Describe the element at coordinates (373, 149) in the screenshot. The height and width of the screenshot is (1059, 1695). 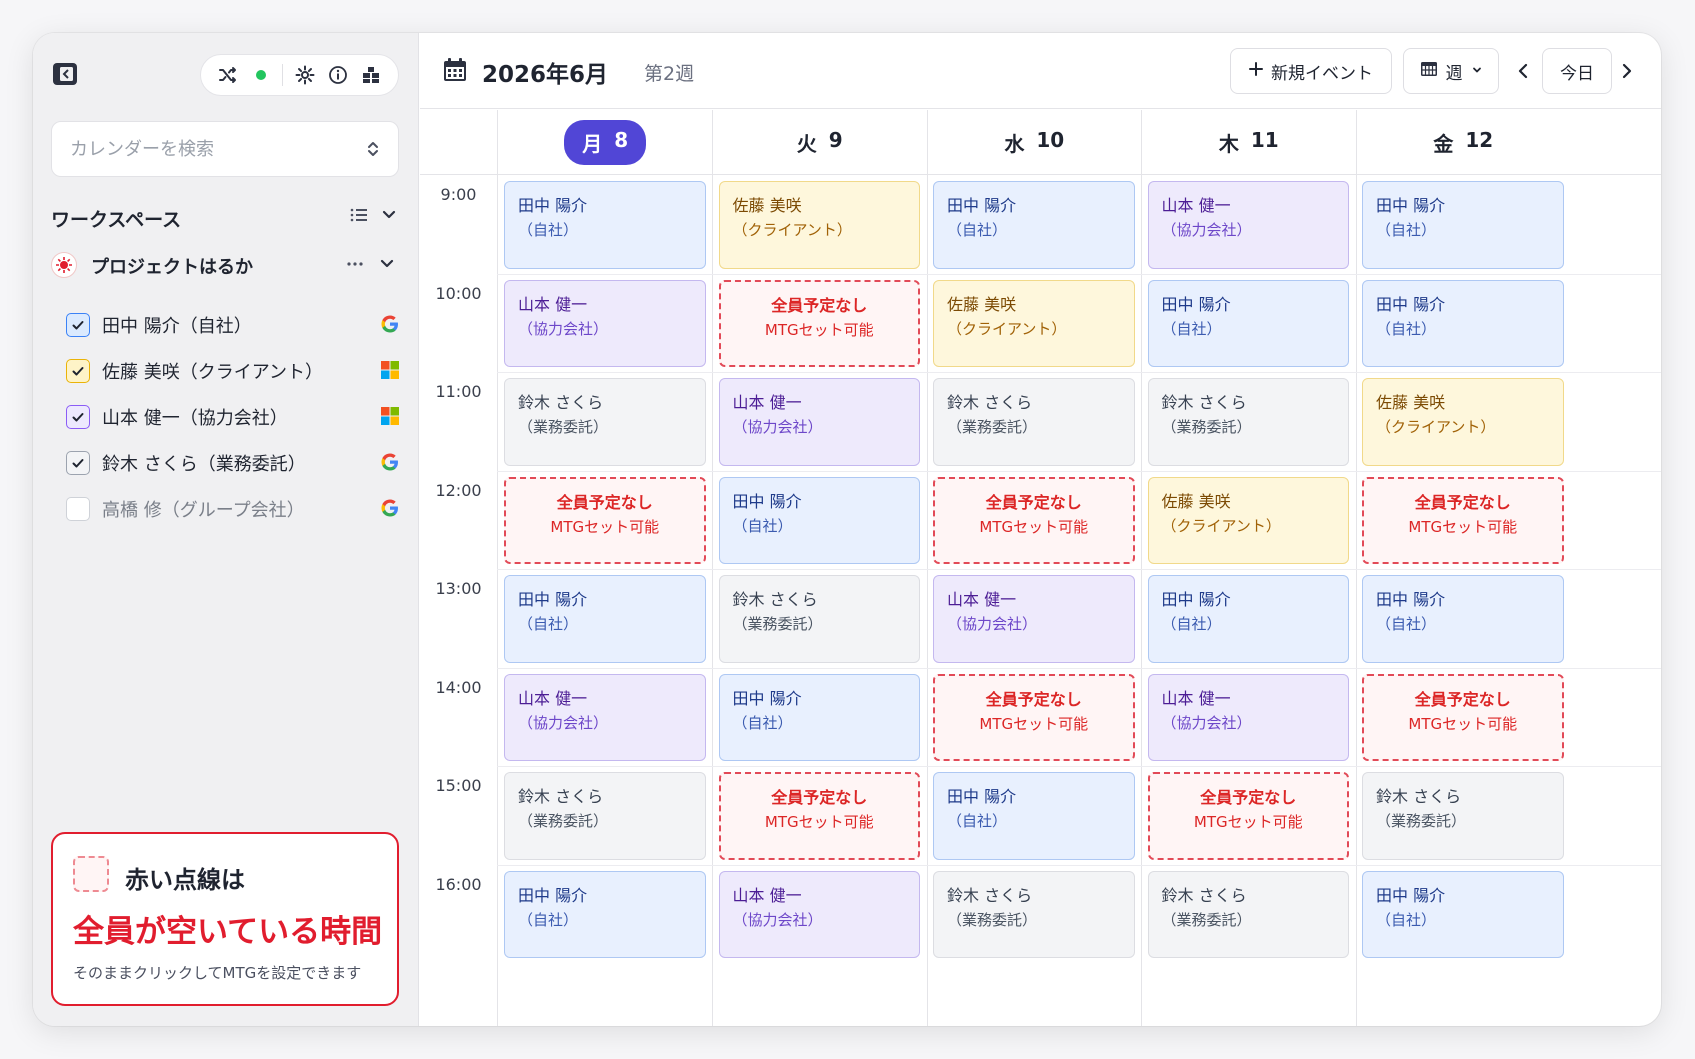
I see `chevron-up-down-icon` at that location.